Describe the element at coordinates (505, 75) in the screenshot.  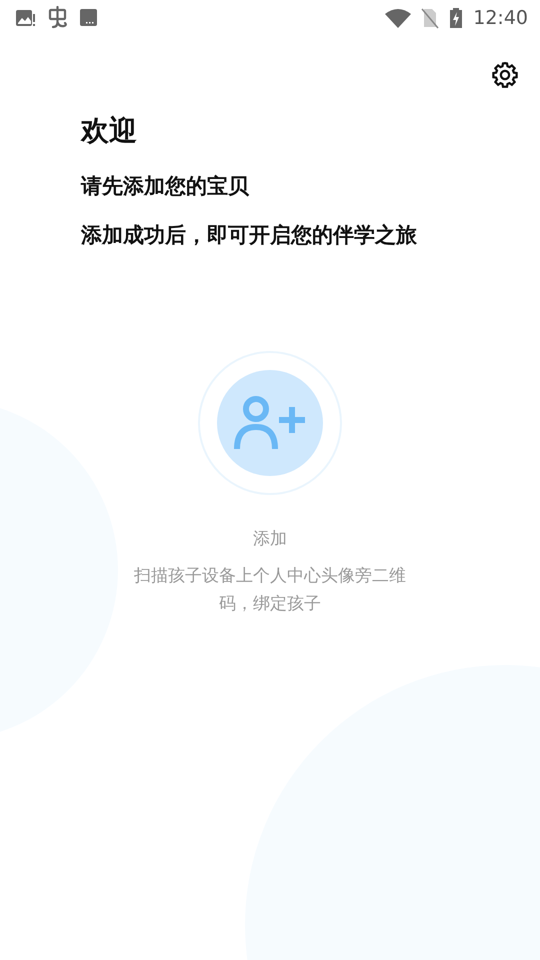
I see `settings-button` at that location.